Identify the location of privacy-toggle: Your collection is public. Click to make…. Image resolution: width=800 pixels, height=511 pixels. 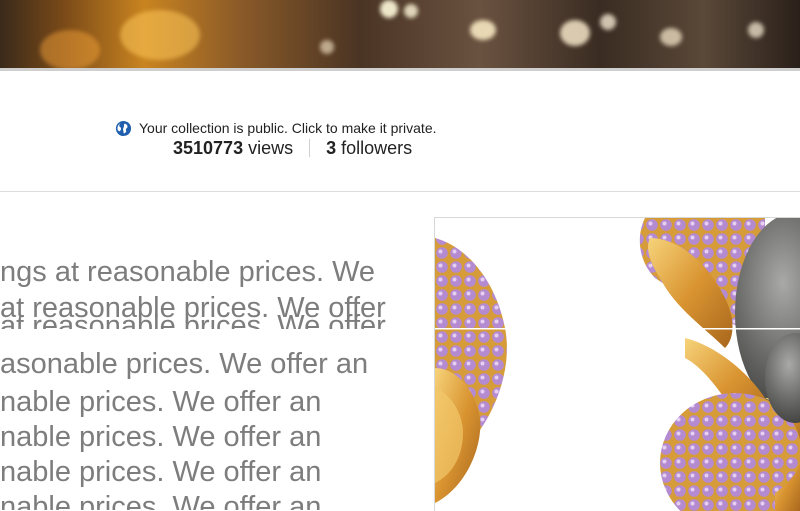
(276, 128).